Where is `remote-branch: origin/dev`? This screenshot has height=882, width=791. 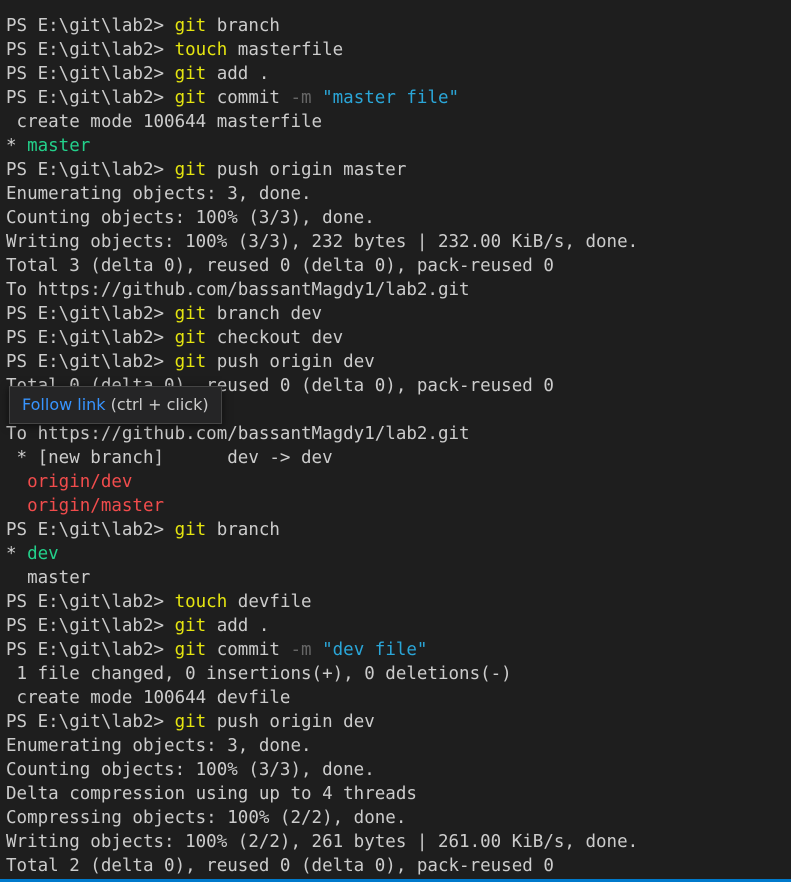 remote-branch: origin/dev is located at coordinates (80, 482).